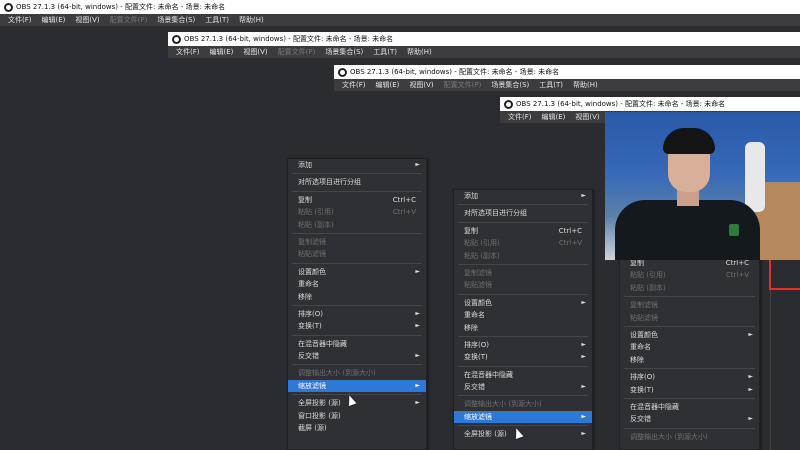  I want to click on webcam-chair, so click(755, 177).